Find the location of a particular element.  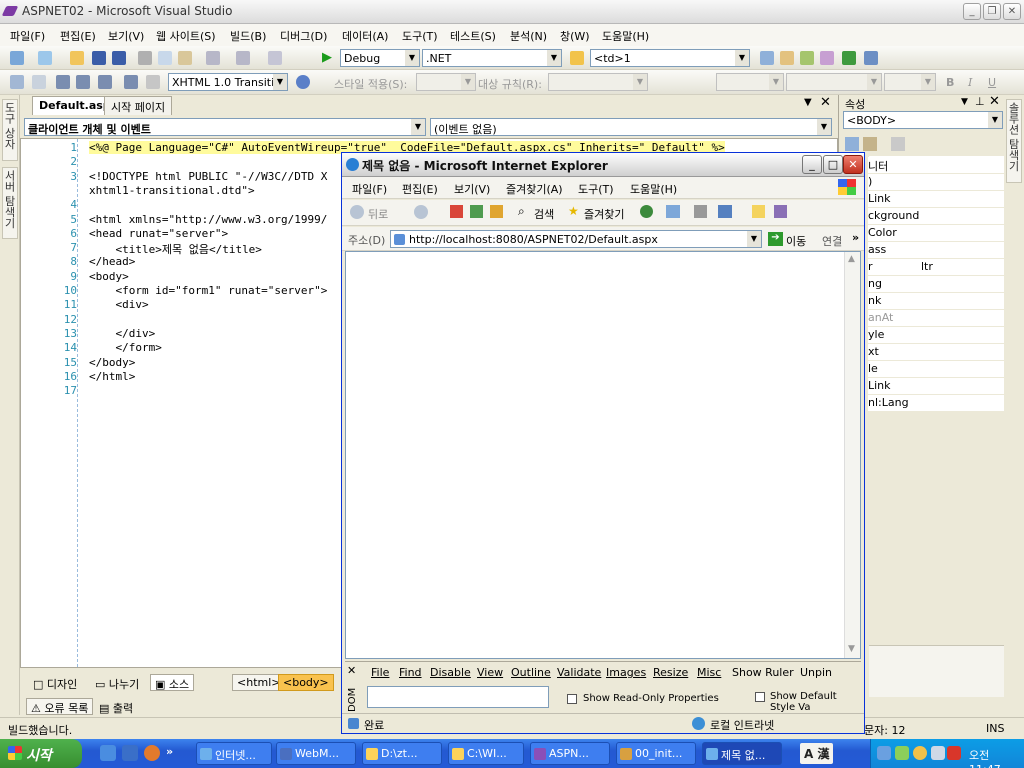

refresh-icon is located at coordinates (476, 211).